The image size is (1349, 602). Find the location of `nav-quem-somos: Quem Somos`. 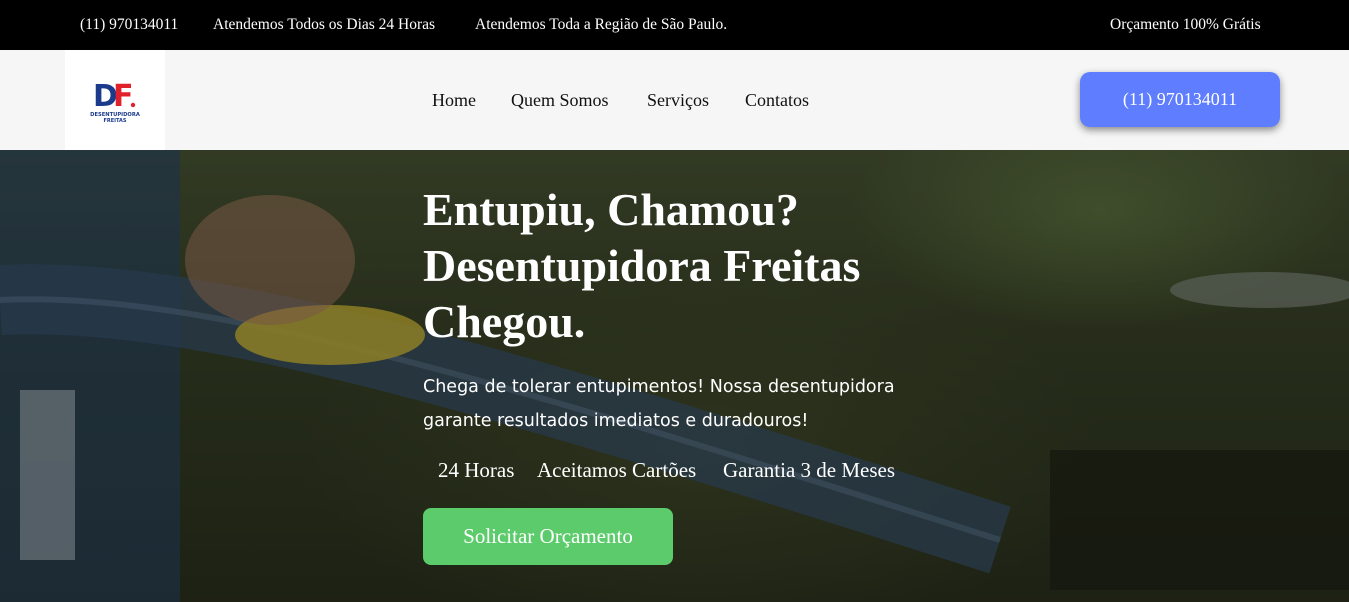

nav-quem-somos: Quem Somos is located at coordinates (560, 100).